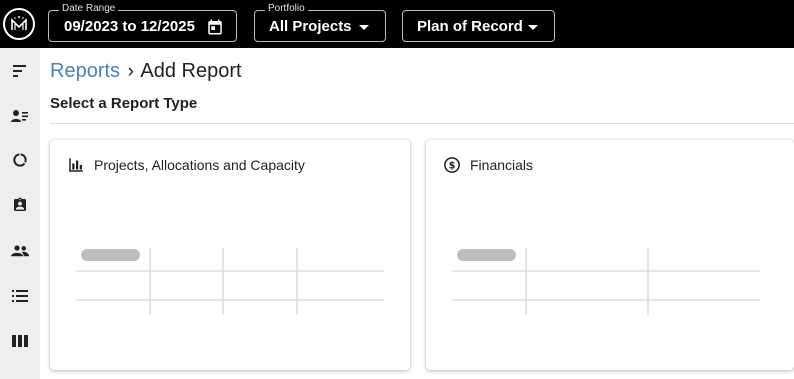 This screenshot has width=794, height=379. I want to click on donut-chart-icon, so click(20, 160).